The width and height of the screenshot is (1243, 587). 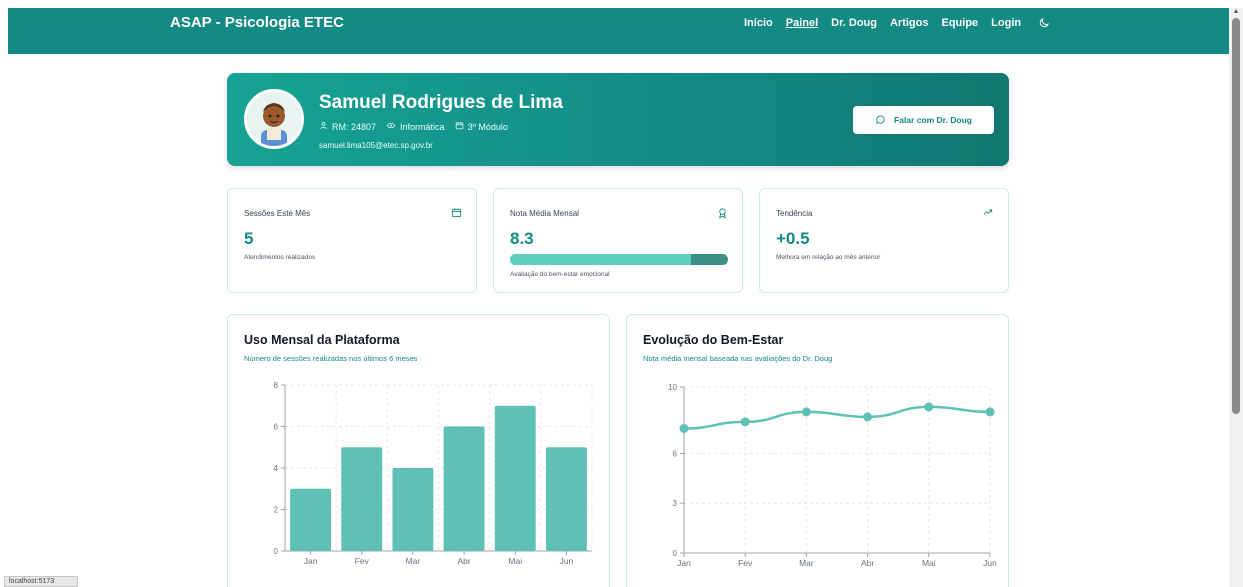 I want to click on talk-button-label: Falar com Dr. Doug, so click(x=933, y=120).